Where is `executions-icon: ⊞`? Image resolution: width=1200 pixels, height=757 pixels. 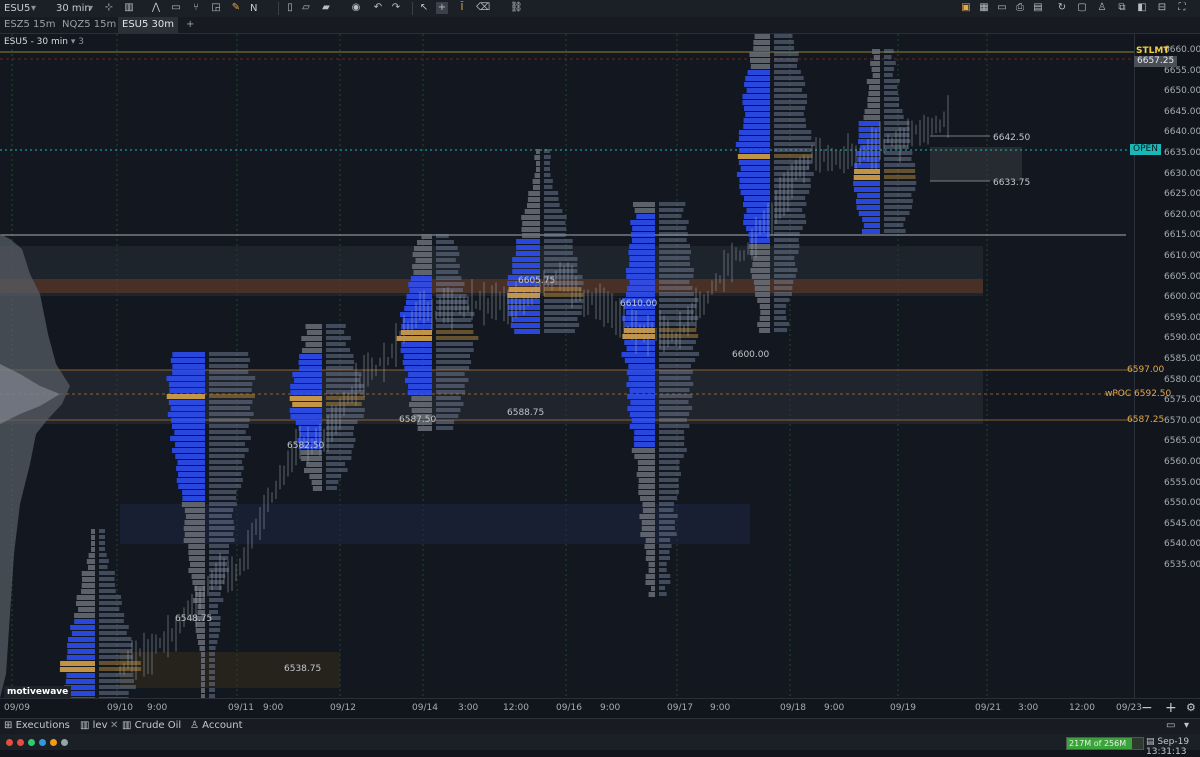 executions-icon: ⊞ is located at coordinates (8, 725).